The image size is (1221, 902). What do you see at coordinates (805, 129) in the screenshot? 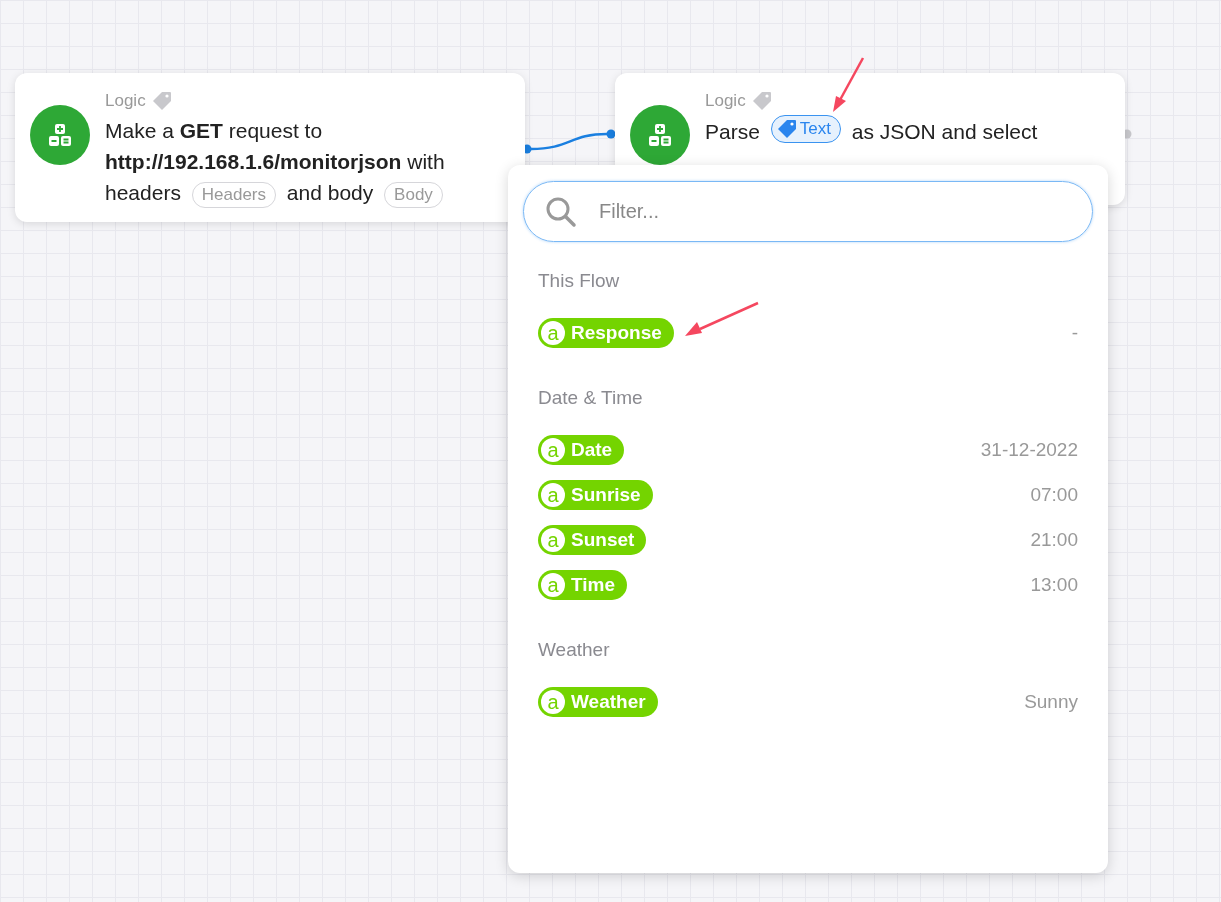
I see `tag-chip: Text` at bounding box center [805, 129].